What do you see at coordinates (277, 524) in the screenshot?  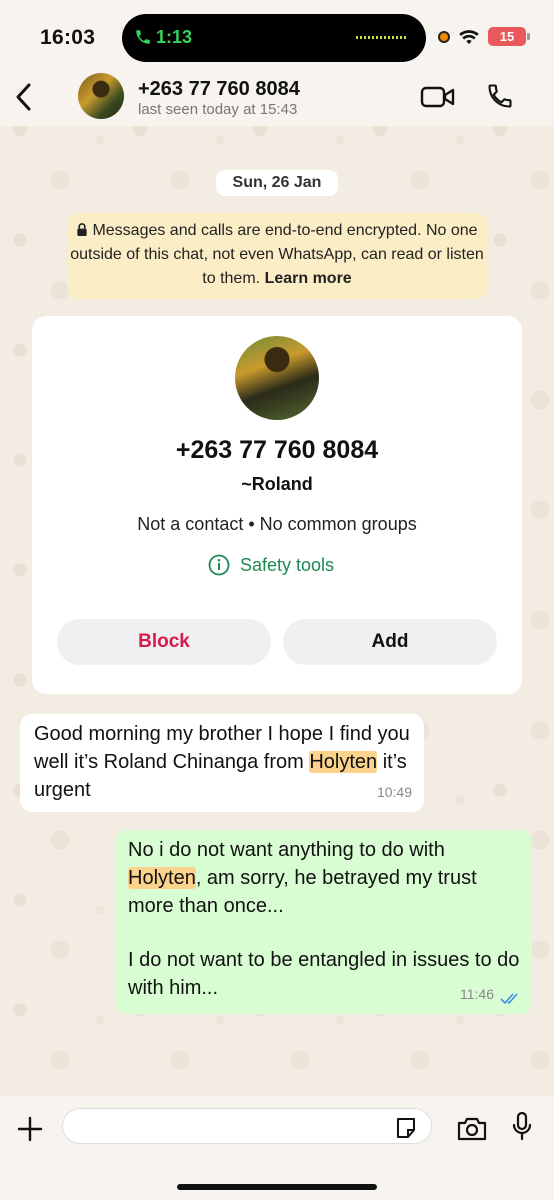 I see `card-contact-status: Not a contact • No common groups` at bounding box center [277, 524].